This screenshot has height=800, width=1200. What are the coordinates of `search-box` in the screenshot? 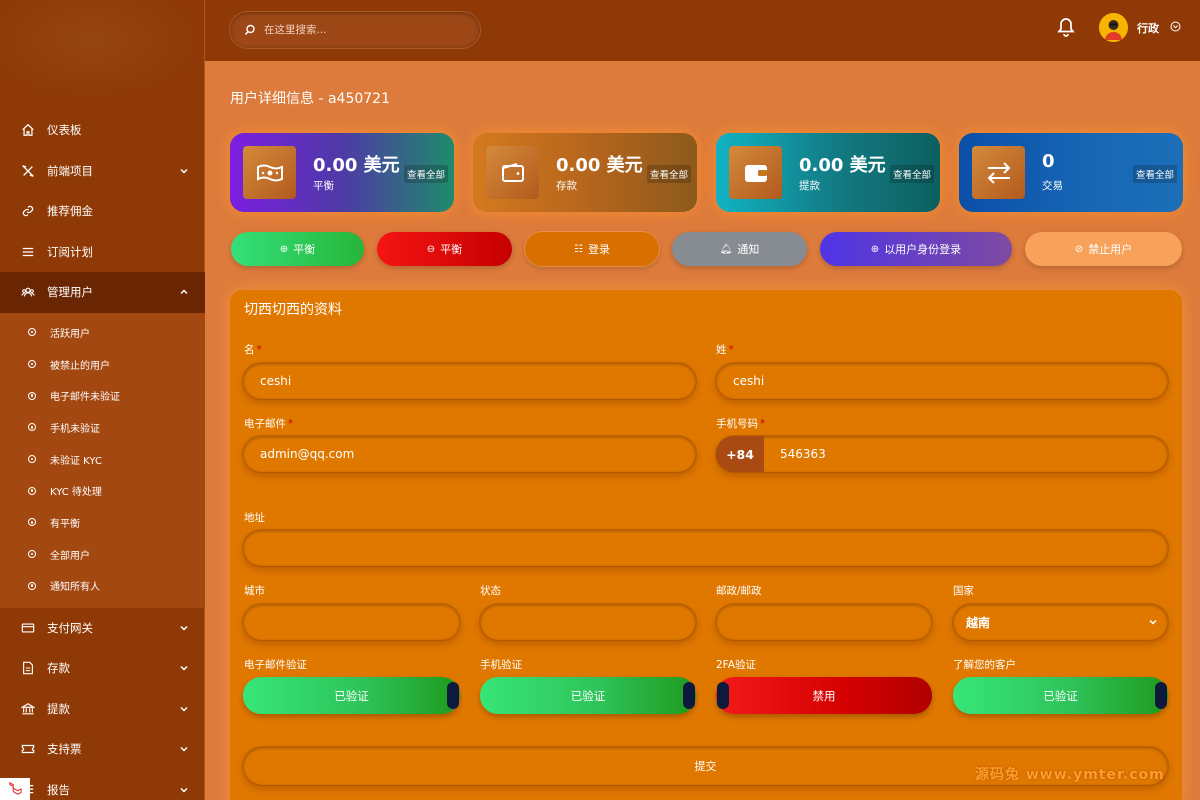 It's located at (355, 30).